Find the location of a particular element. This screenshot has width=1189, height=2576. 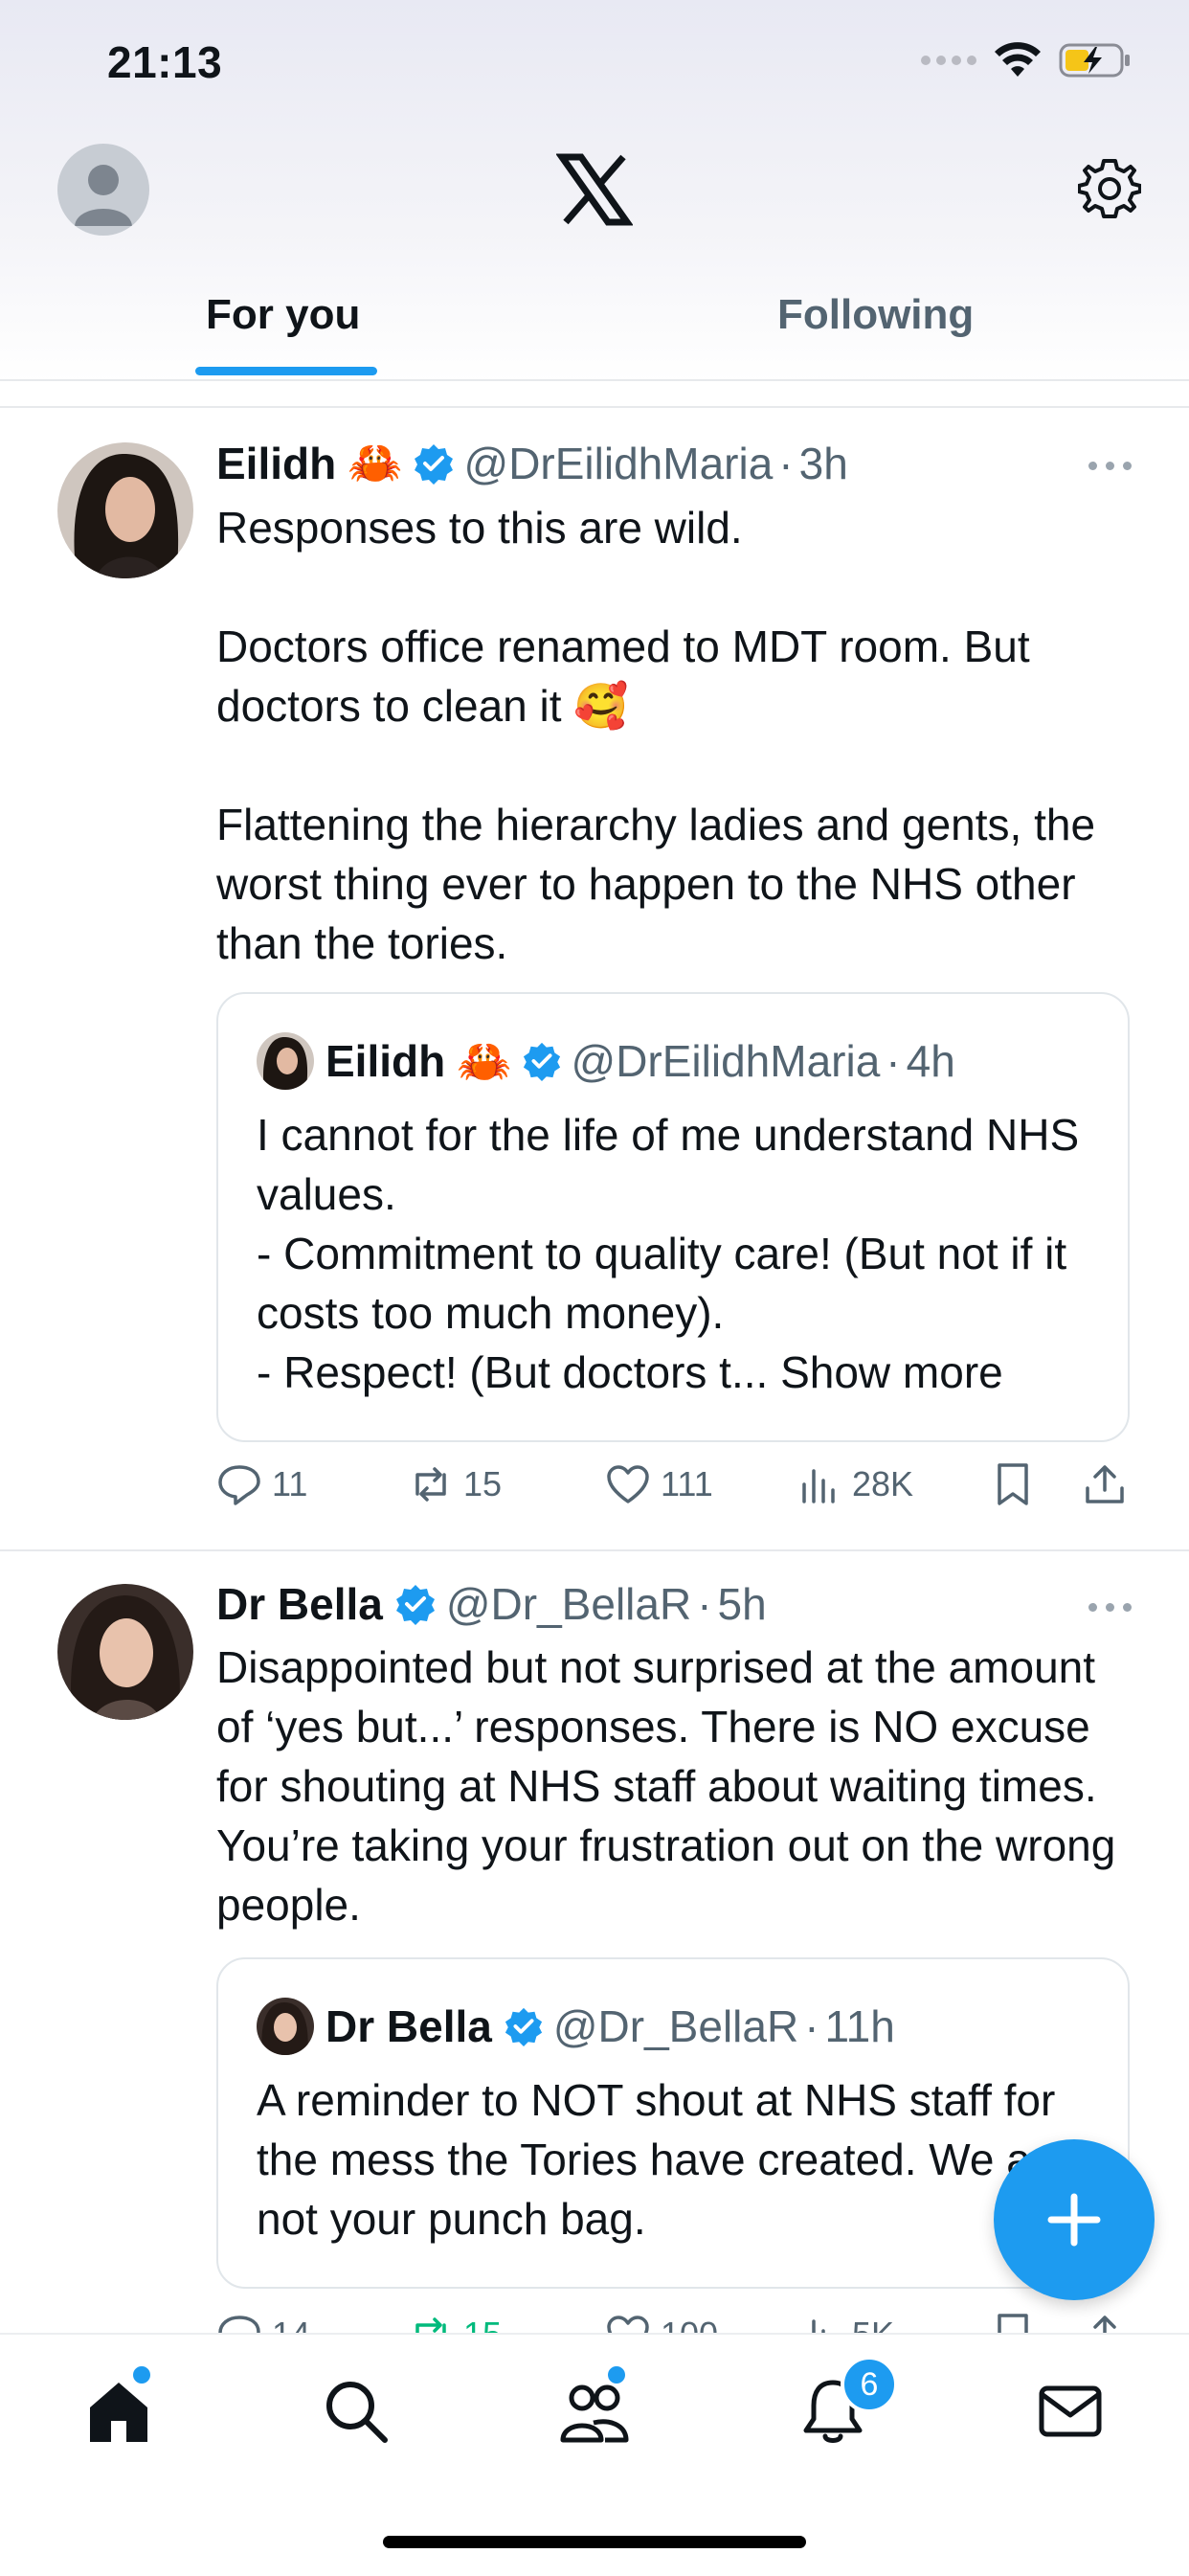

heart-icon is located at coordinates (628, 1484).